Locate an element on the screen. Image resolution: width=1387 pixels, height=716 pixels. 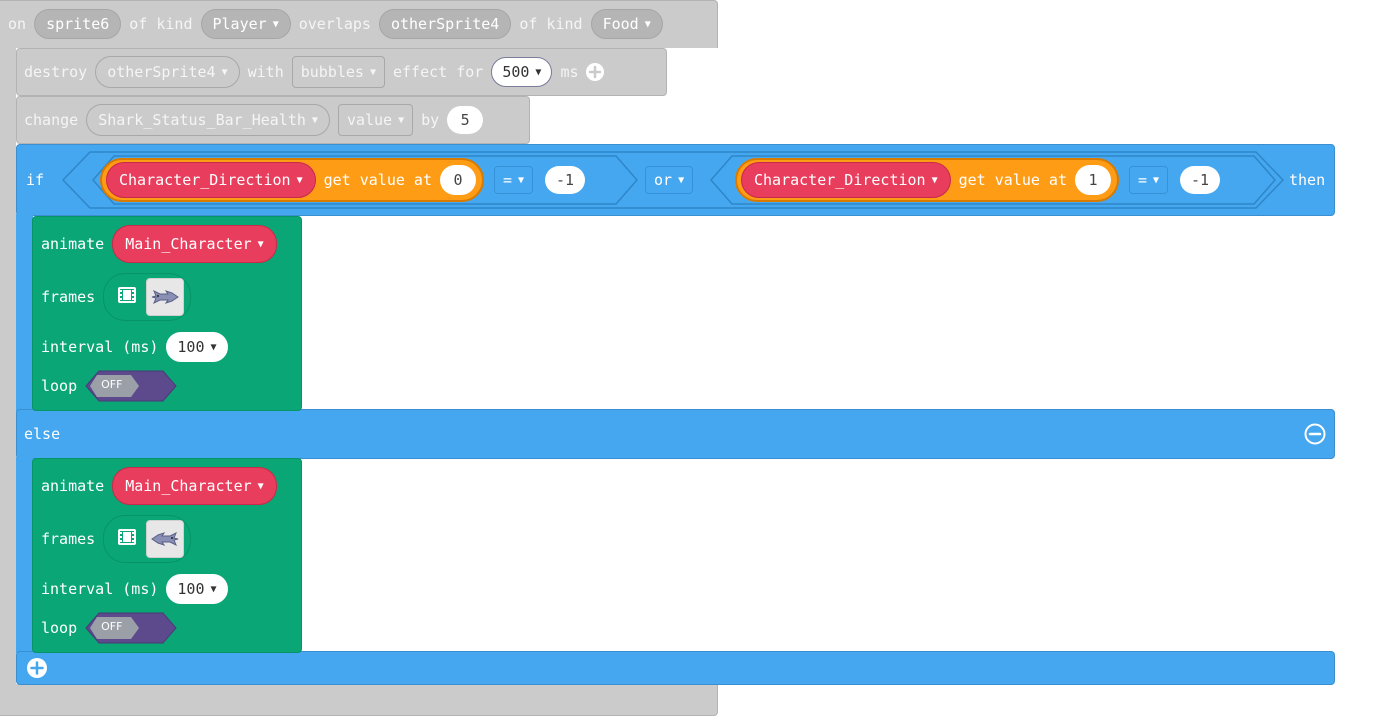
kind-dropdown-player: Player ▼ is located at coordinates (245, 24).